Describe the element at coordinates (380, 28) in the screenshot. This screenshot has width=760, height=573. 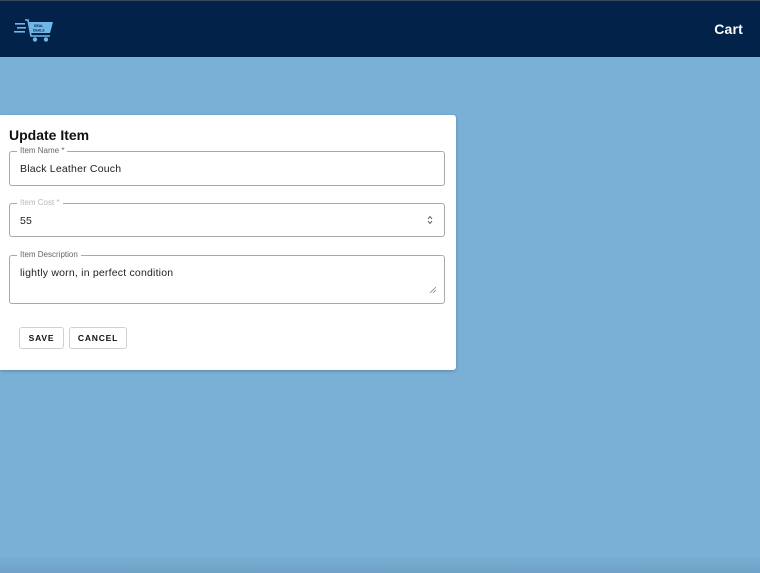
I see `navbar: DEAL DEALS Cart` at that location.